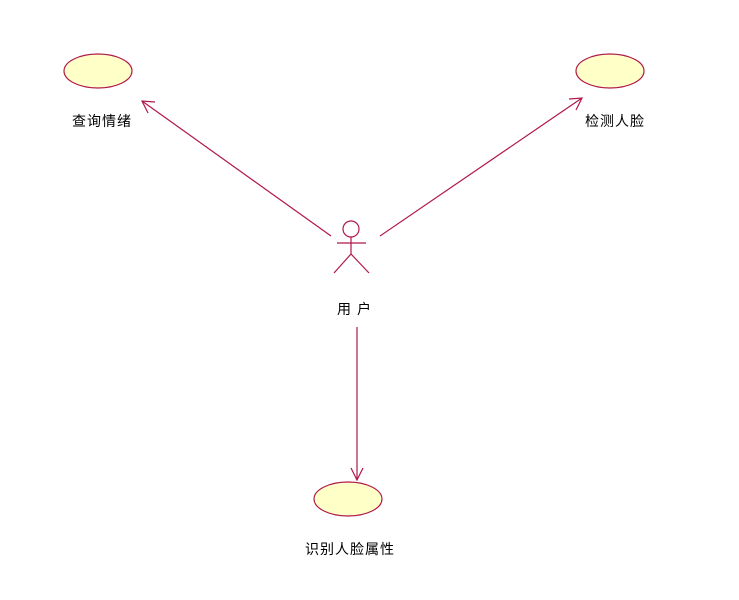 The width and height of the screenshot is (739, 600). What do you see at coordinates (357, 310) in the screenshot?
I see `actor-user-label: 用户` at bounding box center [357, 310].